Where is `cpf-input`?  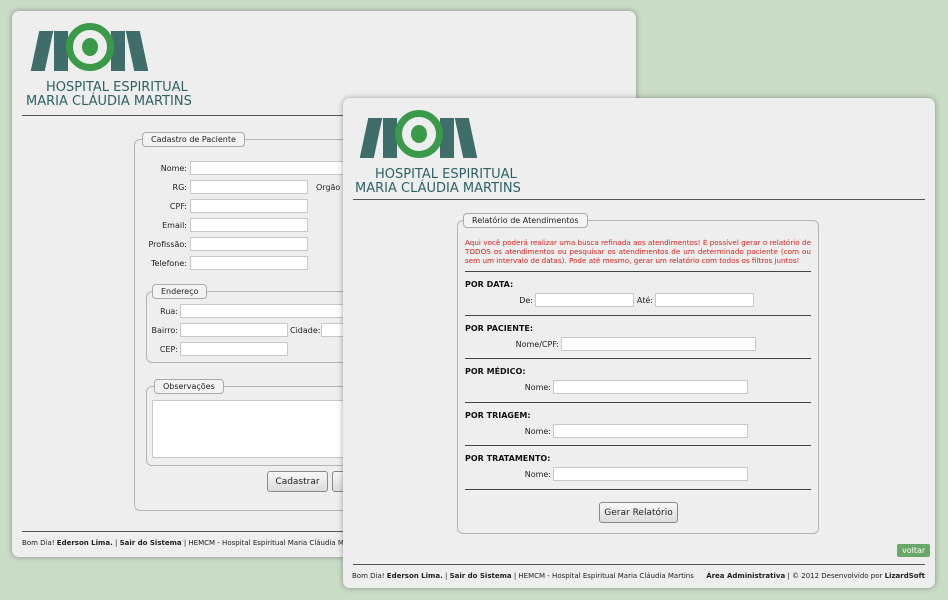 cpf-input is located at coordinates (249, 206).